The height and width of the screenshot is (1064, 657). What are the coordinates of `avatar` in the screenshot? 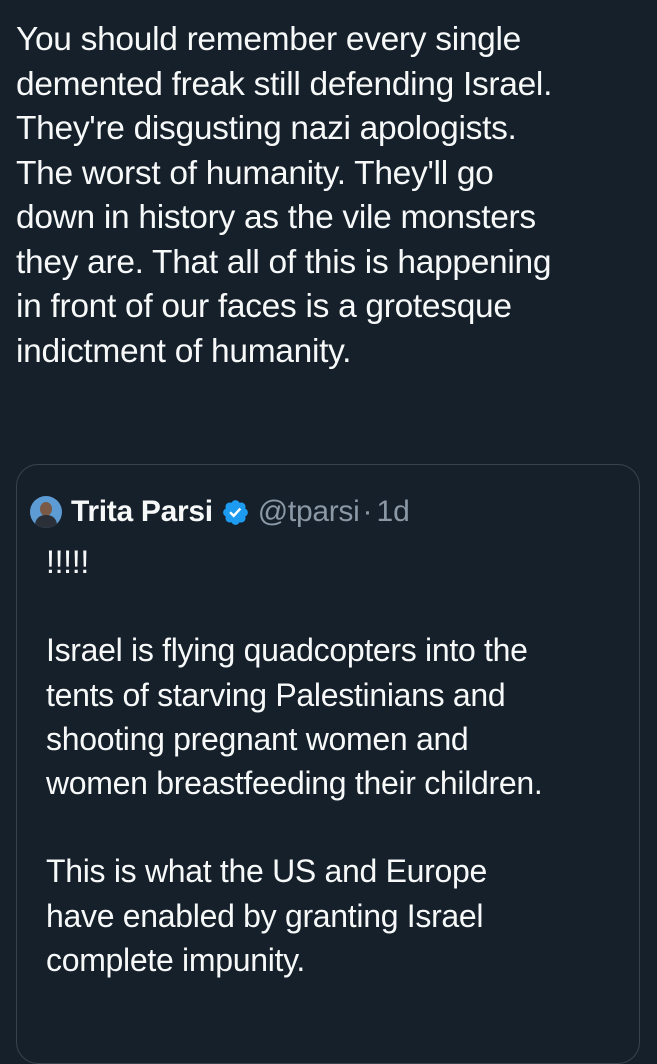 It's located at (46, 512).